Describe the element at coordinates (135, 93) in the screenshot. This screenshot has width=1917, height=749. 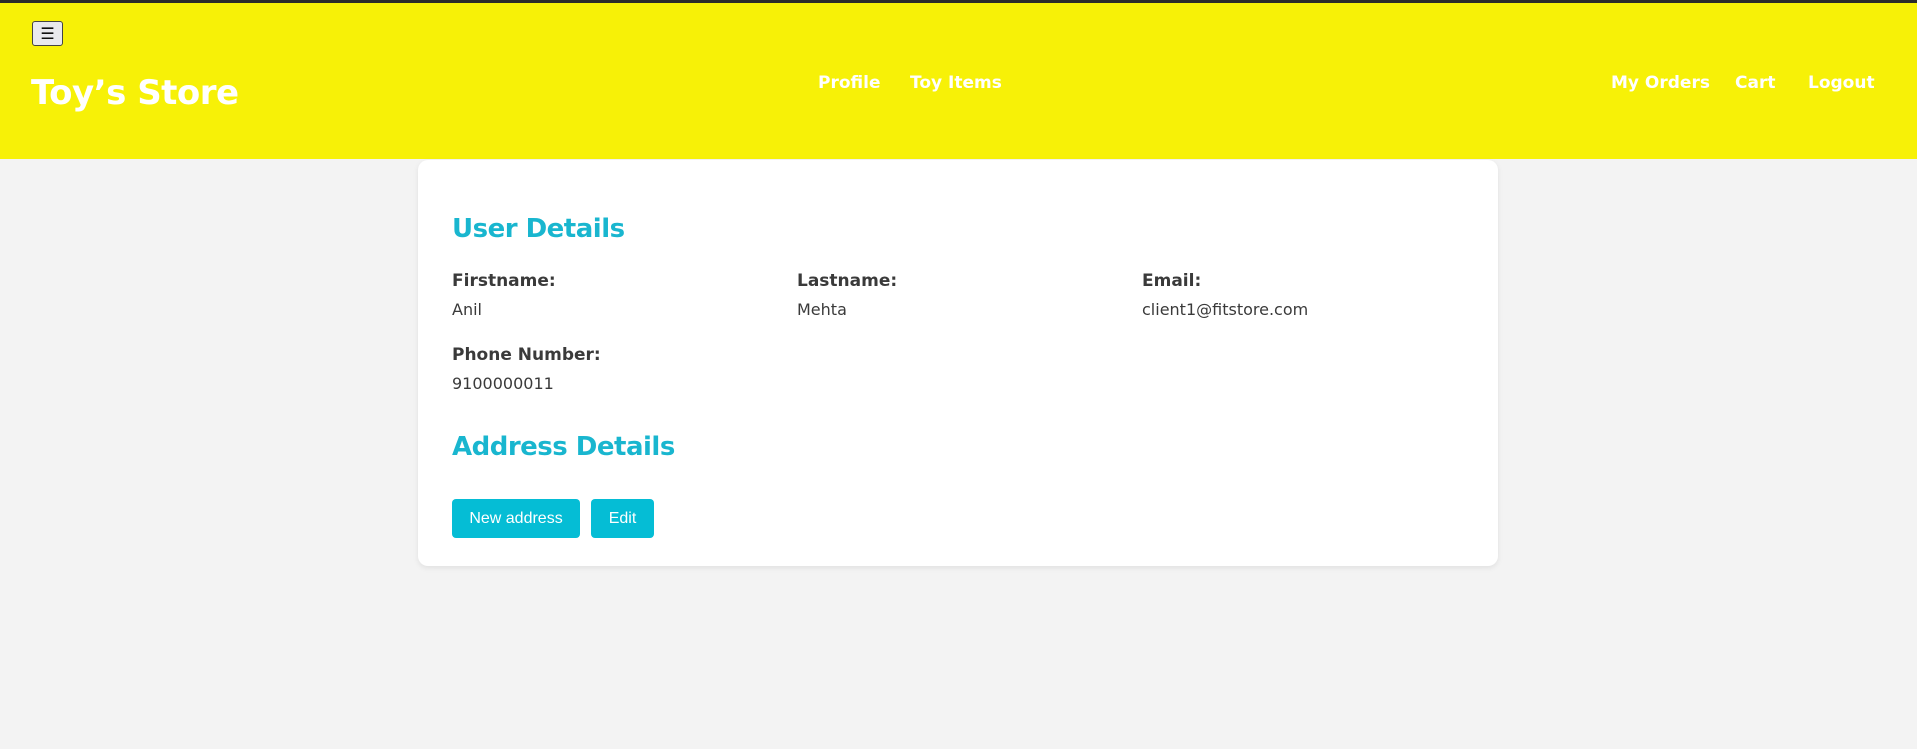
I see `brand-logo-text: Toy’s Store` at that location.